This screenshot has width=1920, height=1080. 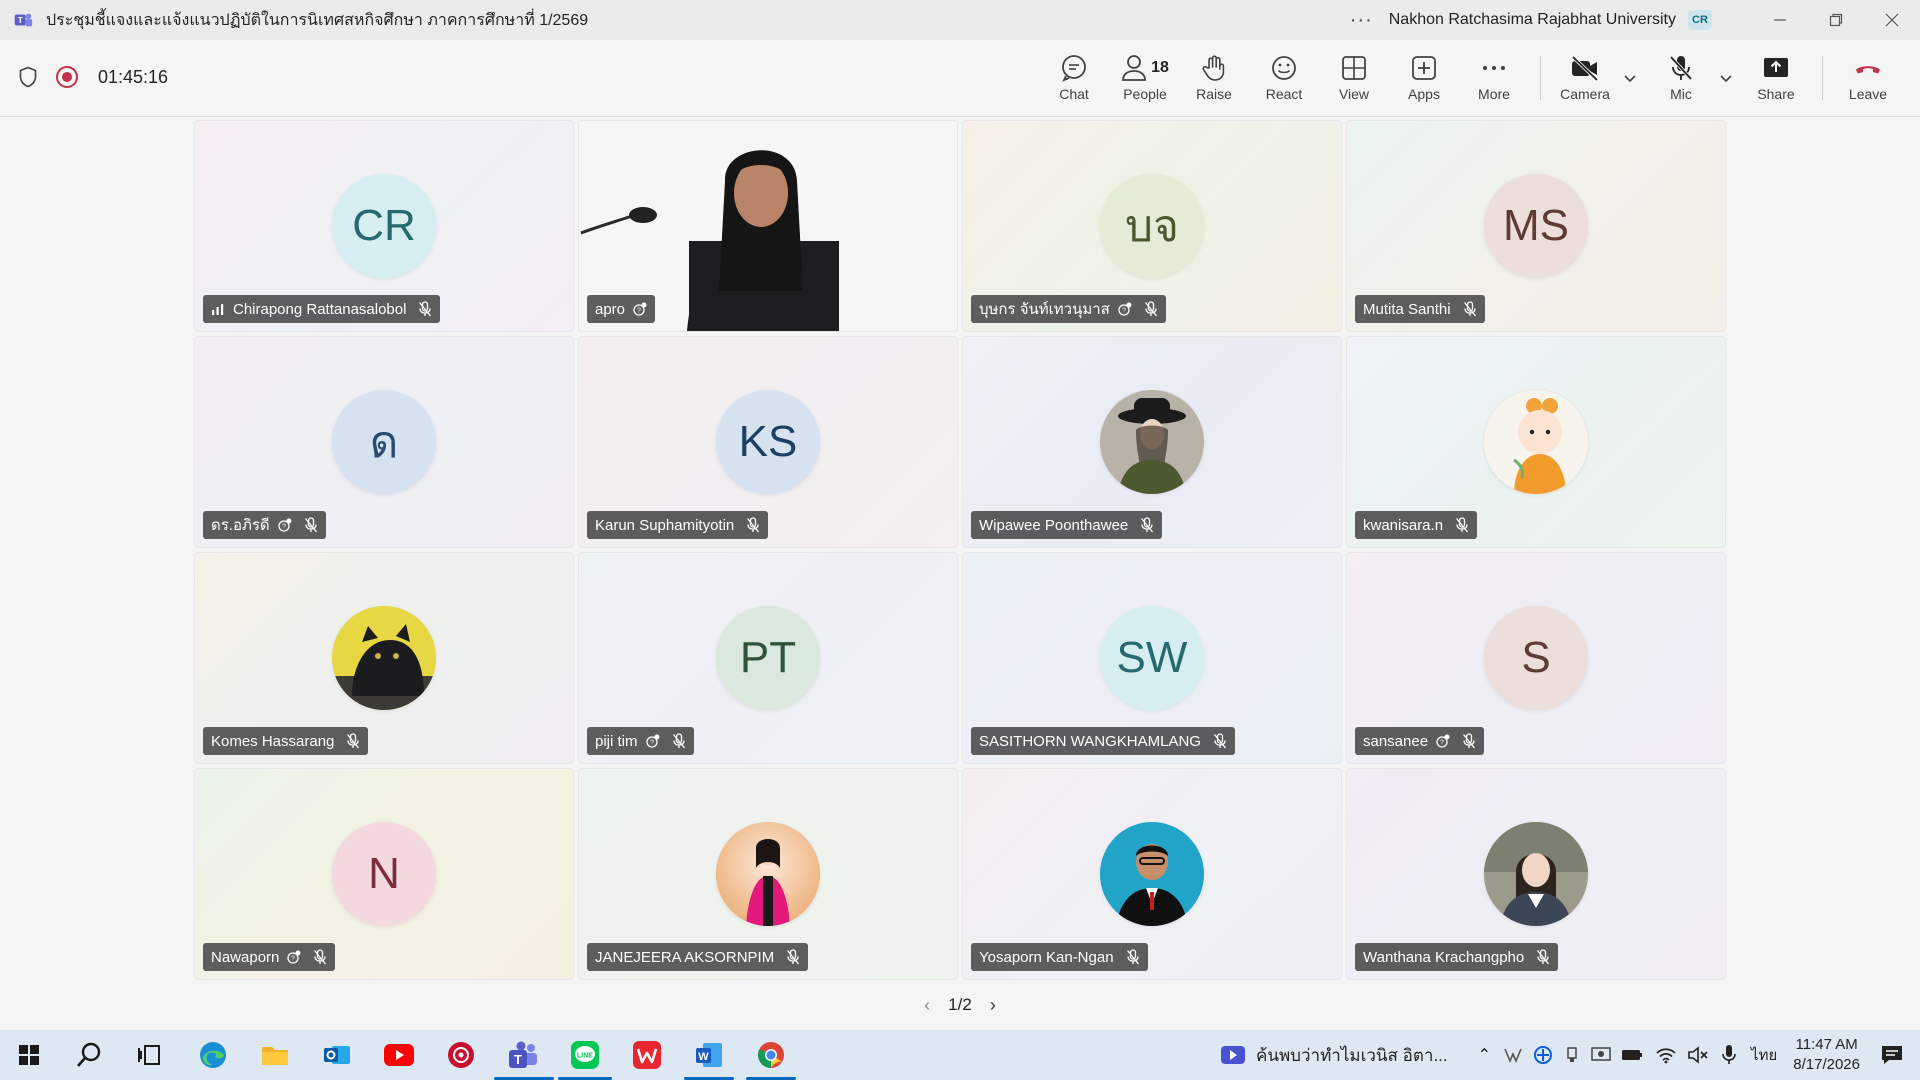 I want to click on people-button: 18 People, so click(x=1145, y=78).